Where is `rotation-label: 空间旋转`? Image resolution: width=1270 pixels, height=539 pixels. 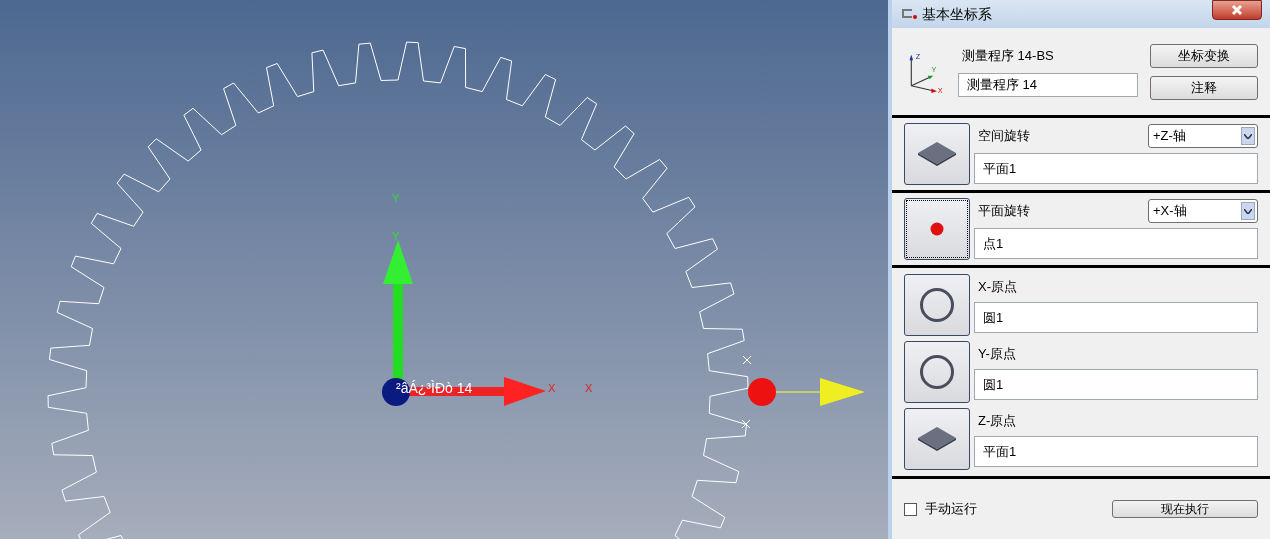
rotation-label: 空间旋转 is located at coordinates (1004, 136).